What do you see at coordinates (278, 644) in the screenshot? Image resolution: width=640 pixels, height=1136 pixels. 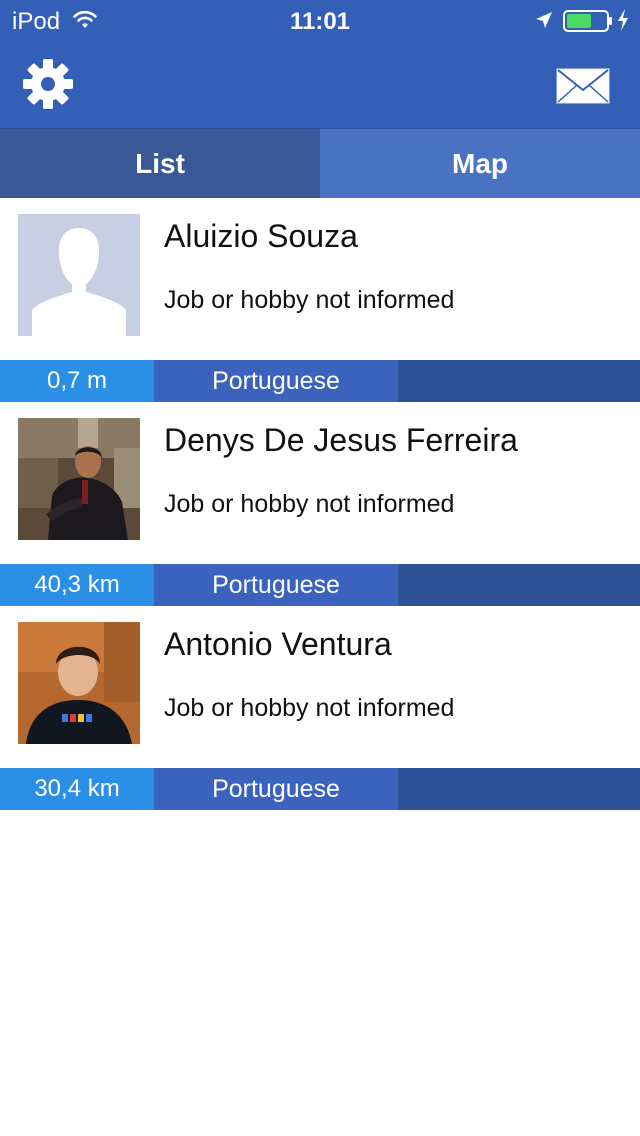 I see `person-name: Antonio Ventura` at bounding box center [278, 644].